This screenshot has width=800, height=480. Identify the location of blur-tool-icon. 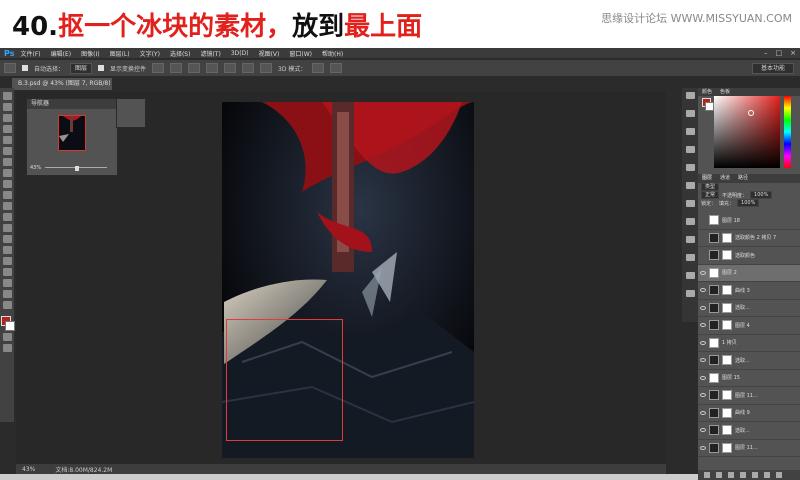
(7, 228).